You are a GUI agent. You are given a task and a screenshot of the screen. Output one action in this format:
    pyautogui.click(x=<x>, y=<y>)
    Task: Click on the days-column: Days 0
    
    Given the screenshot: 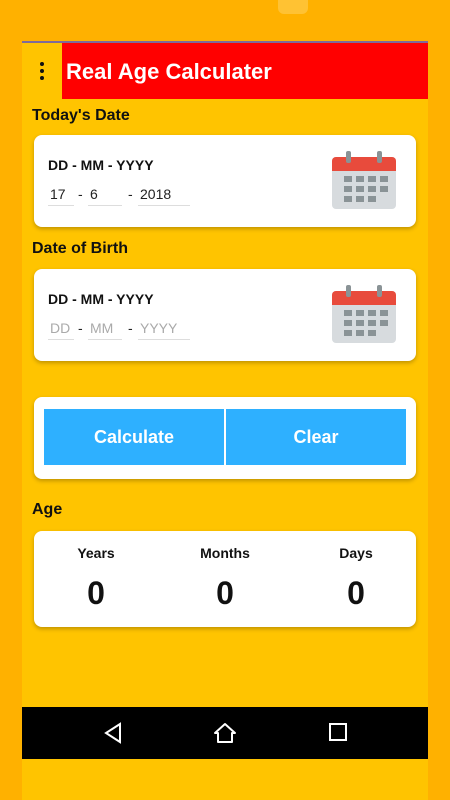 What is the action you would take?
    pyautogui.click(x=356, y=578)
    